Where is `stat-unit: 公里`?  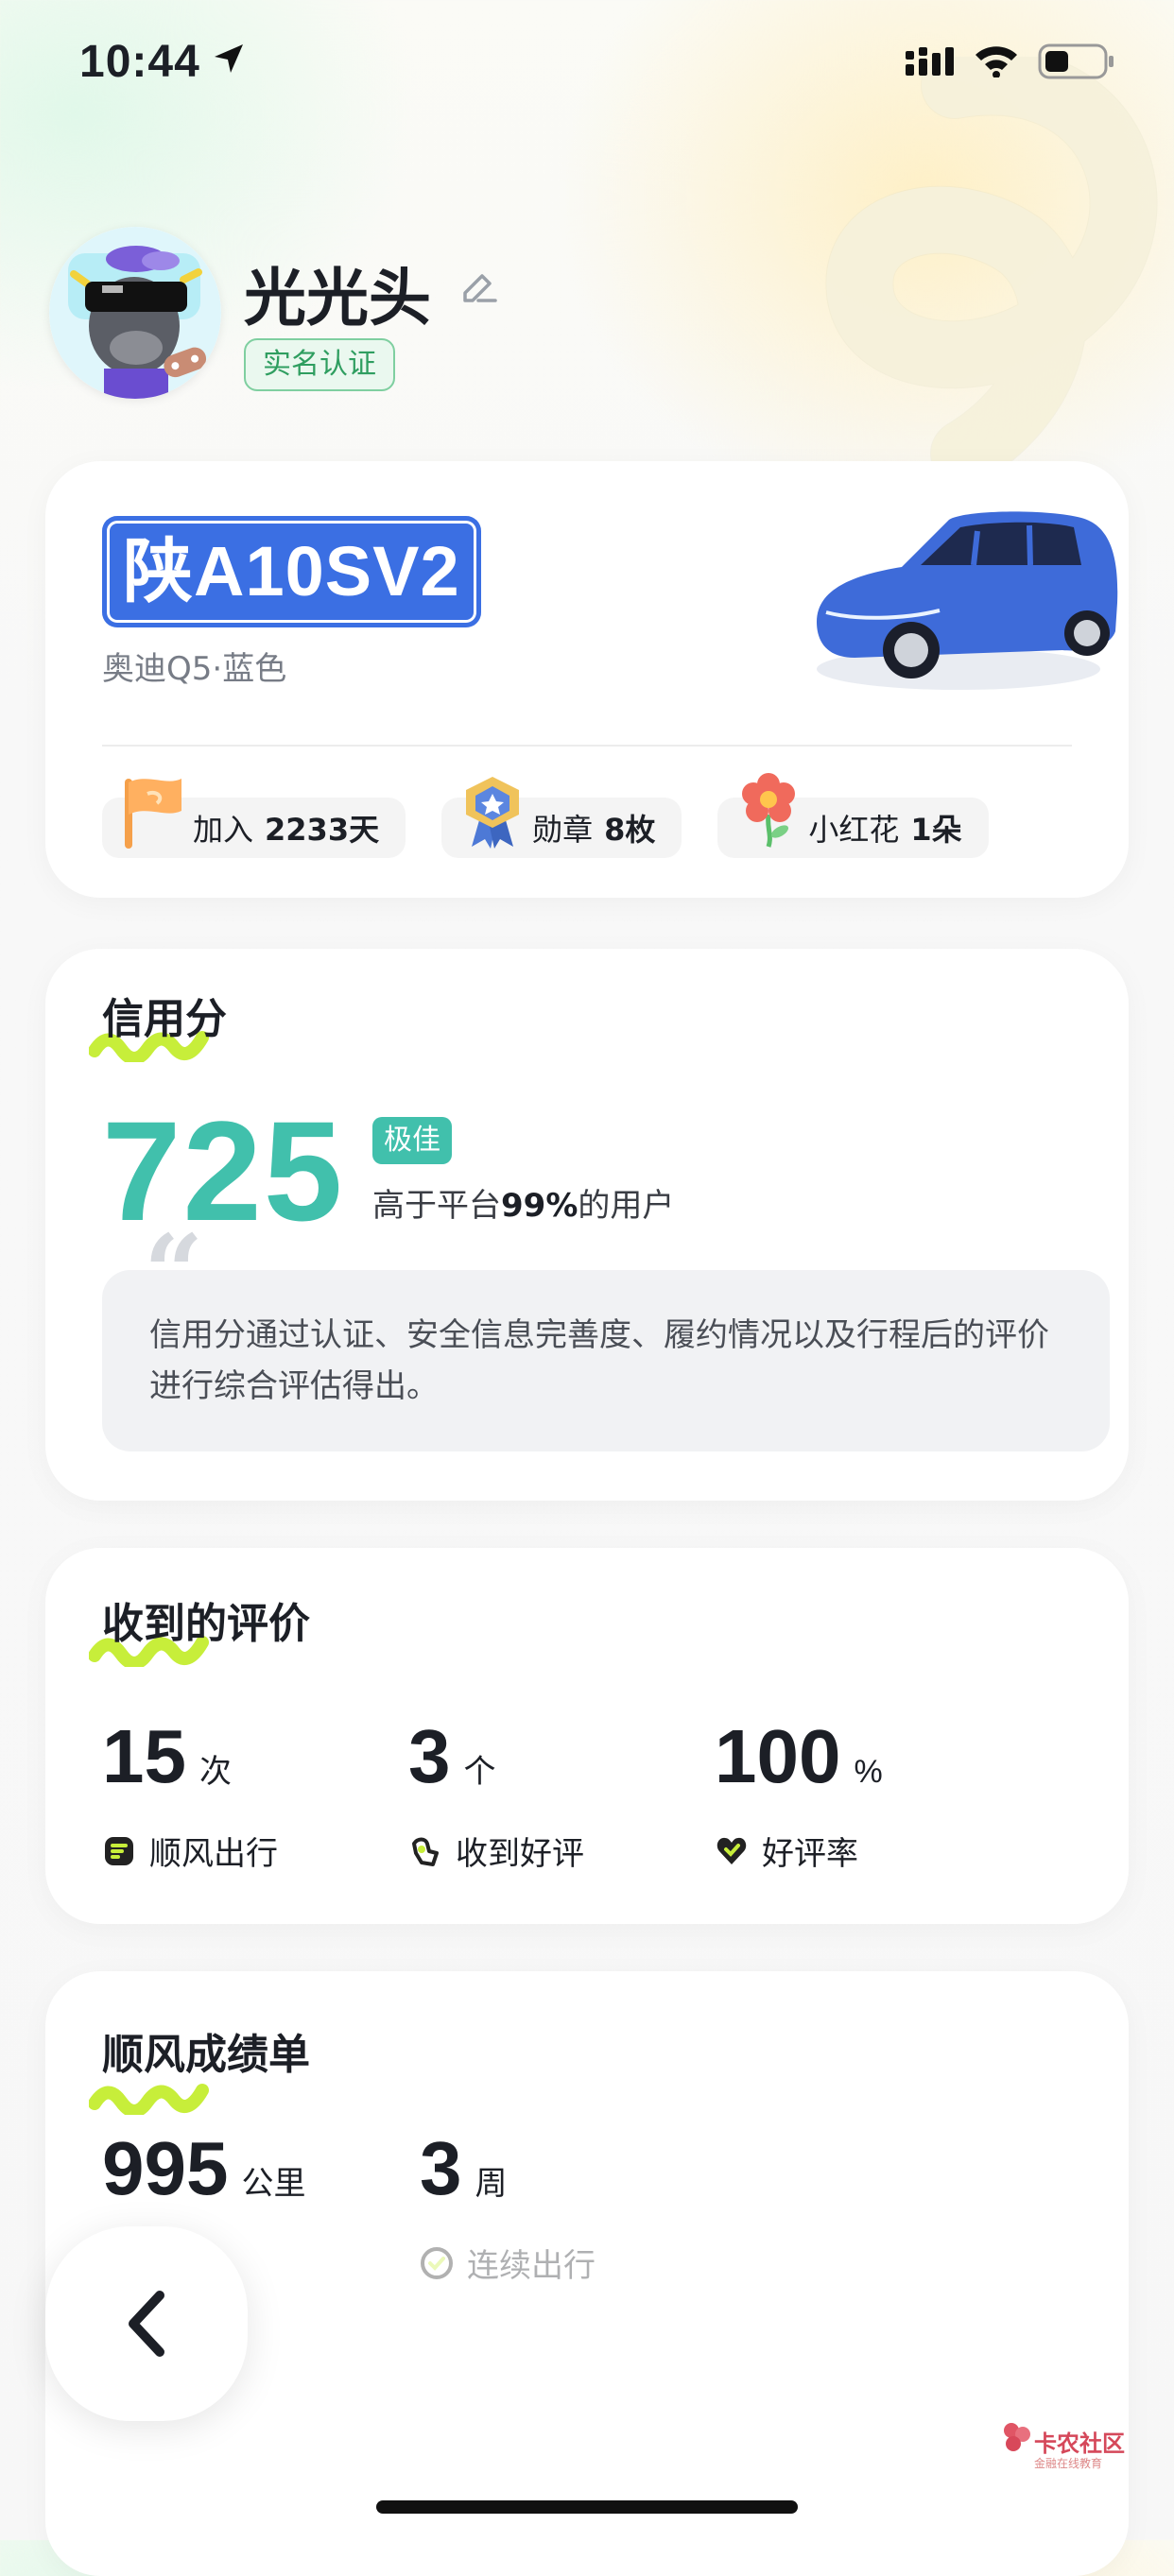
stat-unit: 公里 is located at coordinates (273, 2184).